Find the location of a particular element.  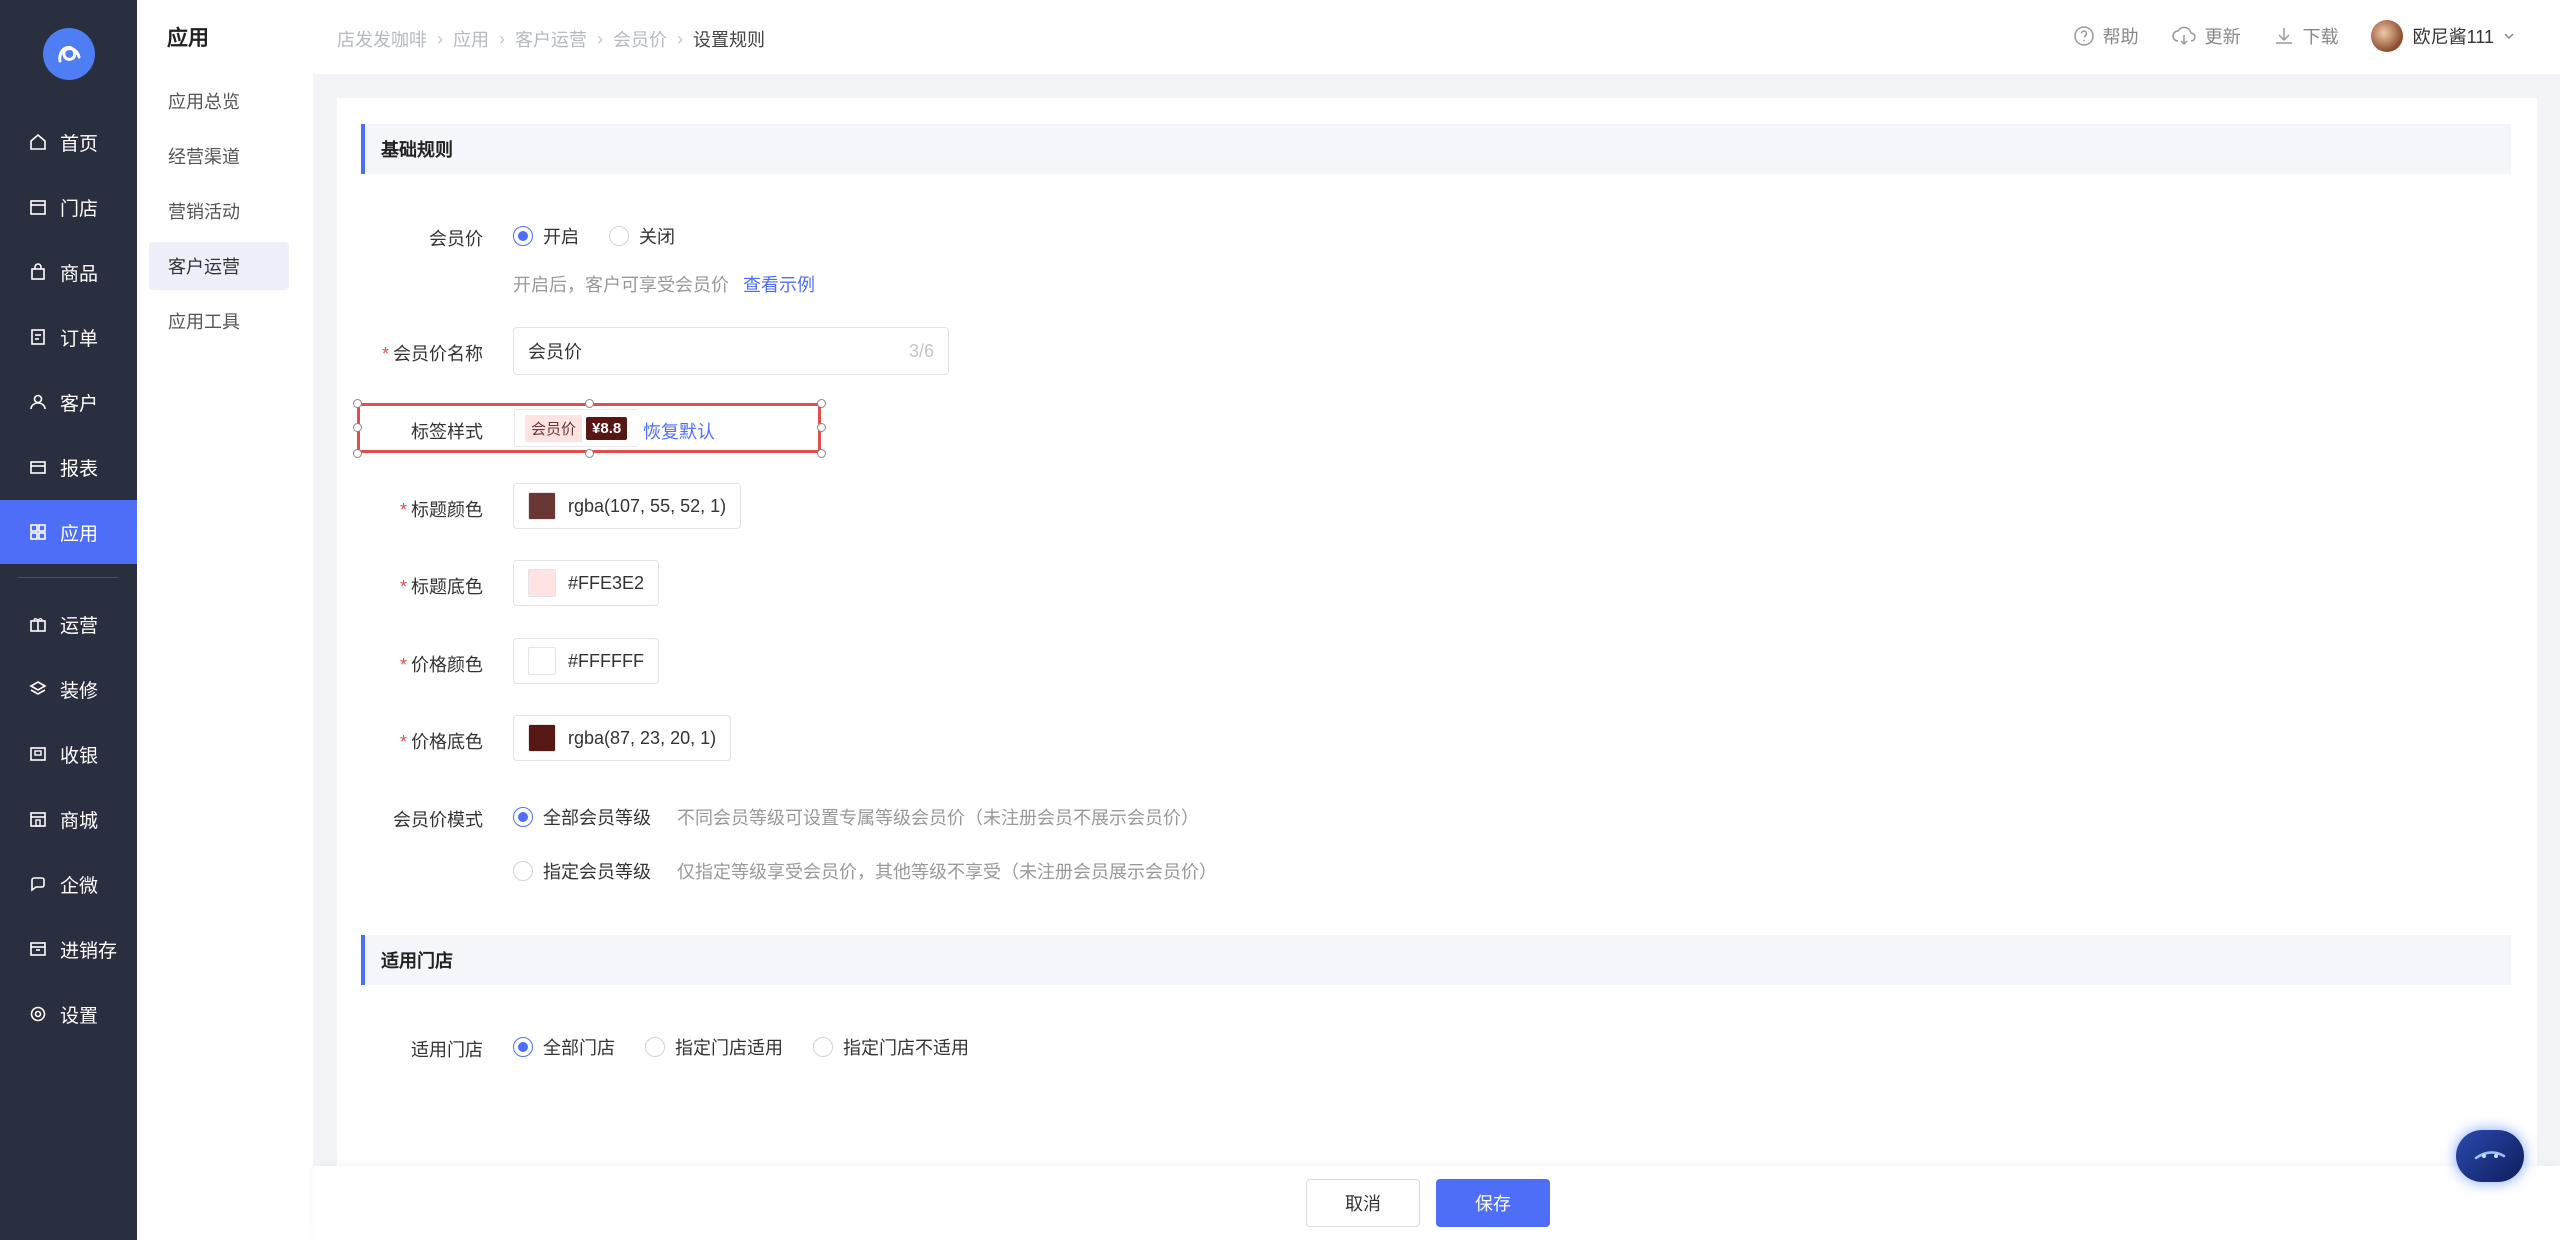

breadcrumb-item: 店发发咖啡 is located at coordinates (382, 39).